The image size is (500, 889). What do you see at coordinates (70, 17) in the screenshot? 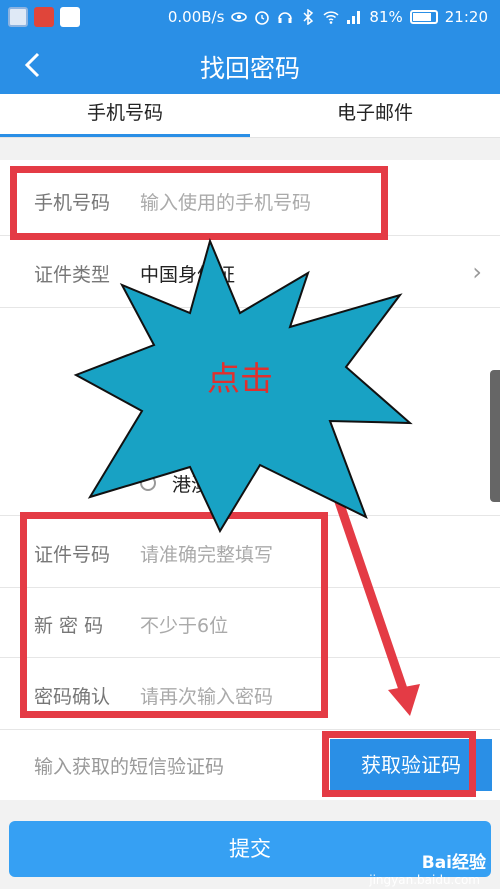
I see `qq-app-icon` at bounding box center [70, 17].